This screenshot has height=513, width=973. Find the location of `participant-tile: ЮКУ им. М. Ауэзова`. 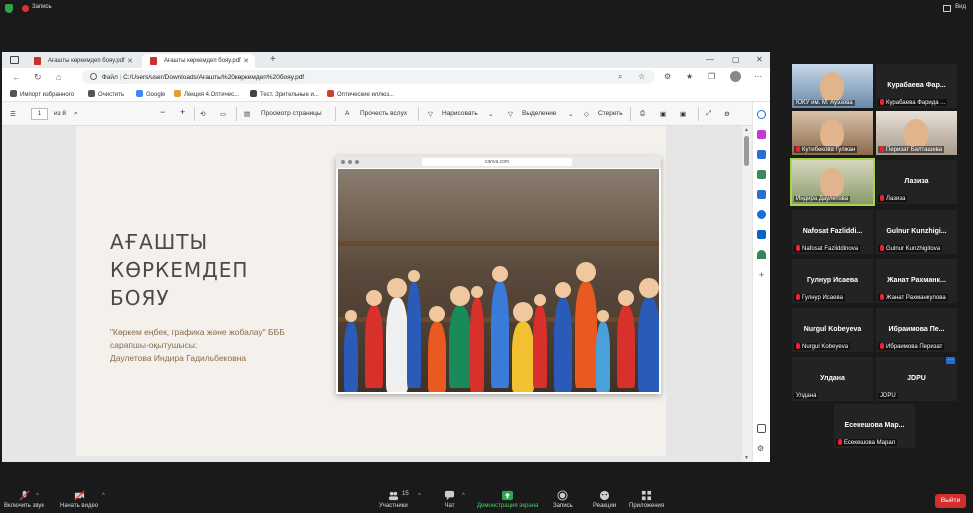

participant-tile: ЮКУ им. М. Ауэзова is located at coordinates (832, 86).